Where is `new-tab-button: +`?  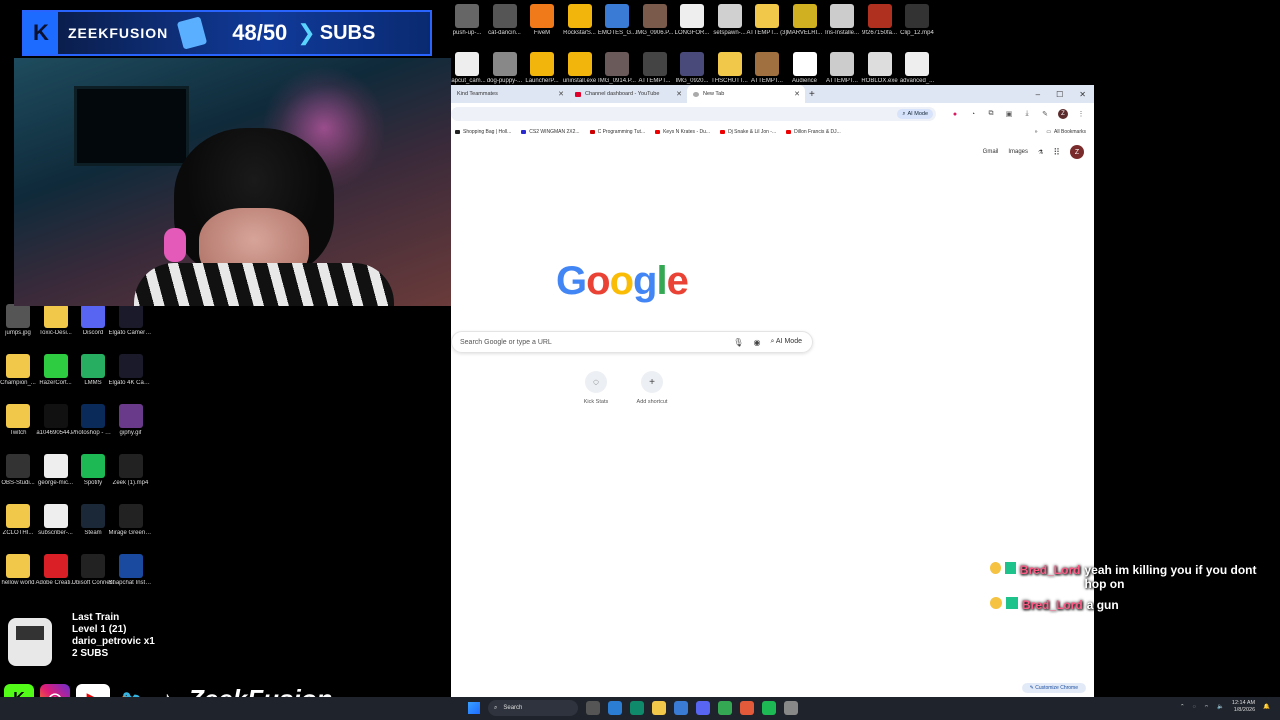
new-tab-button: + is located at coordinates (812, 94).